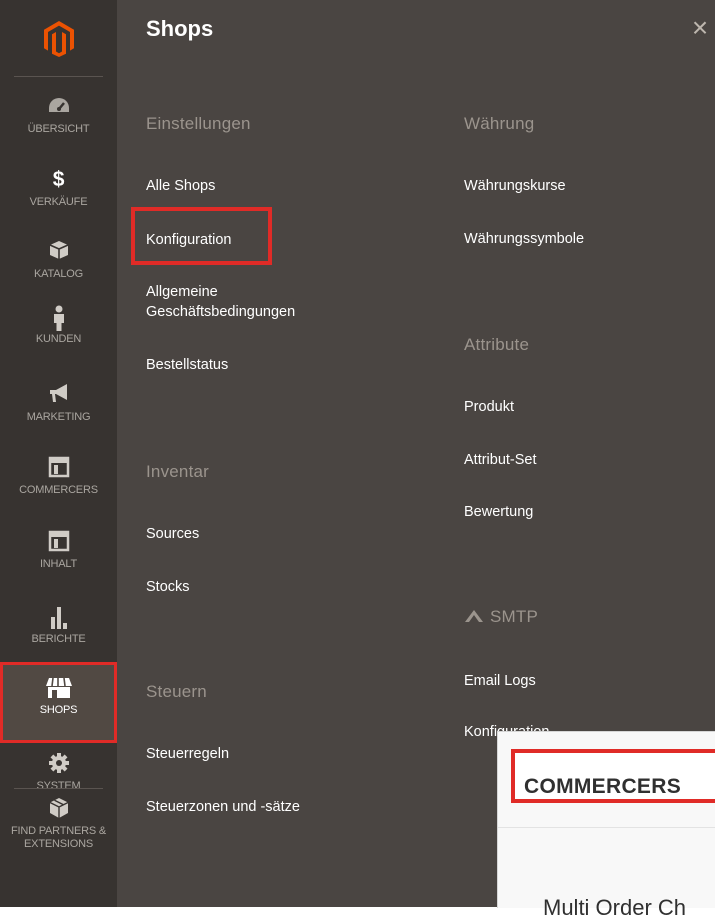 Image resolution: width=715 pixels, height=921 pixels. What do you see at coordinates (58, 490) in the screenshot?
I see `nav-commercers-label: COMMERCERS` at bounding box center [58, 490].